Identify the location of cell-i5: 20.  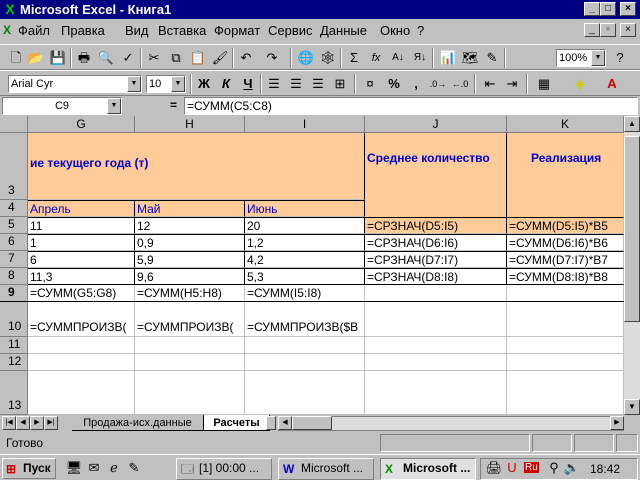
(305, 225).